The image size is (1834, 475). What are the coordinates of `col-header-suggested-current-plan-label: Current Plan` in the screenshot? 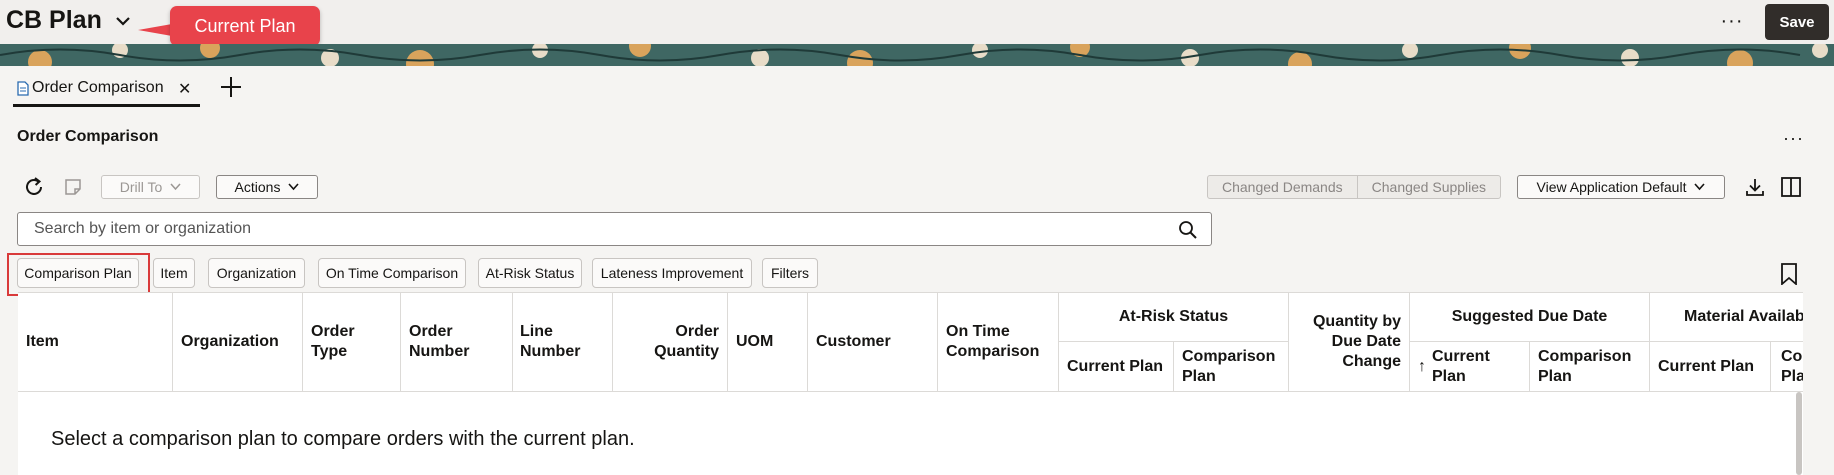 It's located at (1461, 366).